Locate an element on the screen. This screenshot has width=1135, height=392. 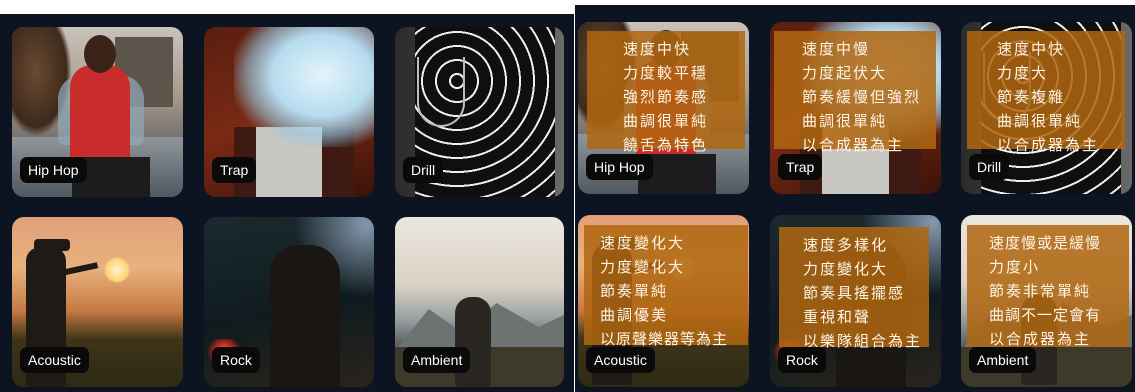
traits-overlay: 速度中快 力度大 節奏複雜 曲調很單純 以合成器為主 is located at coordinates (1046, 92).